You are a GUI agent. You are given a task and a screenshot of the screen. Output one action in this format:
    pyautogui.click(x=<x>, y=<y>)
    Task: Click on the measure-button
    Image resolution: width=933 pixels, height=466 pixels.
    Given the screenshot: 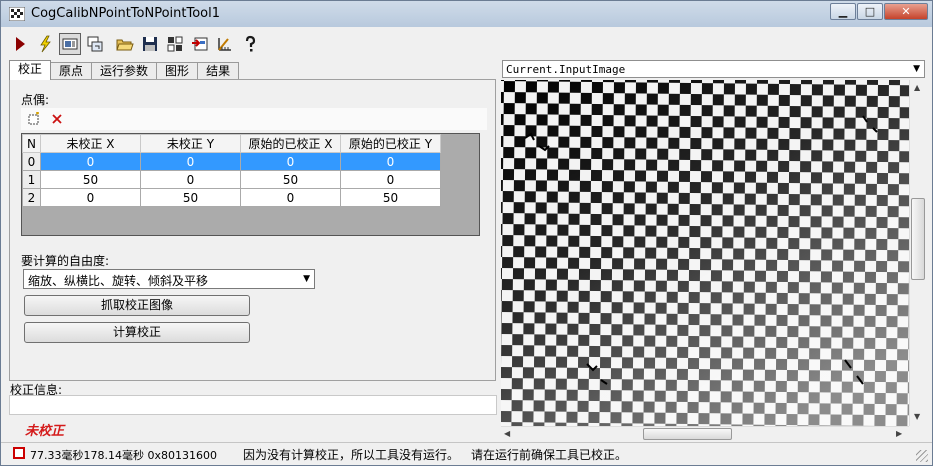 What is the action you would take?
    pyautogui.click(x=225, y=44)
    